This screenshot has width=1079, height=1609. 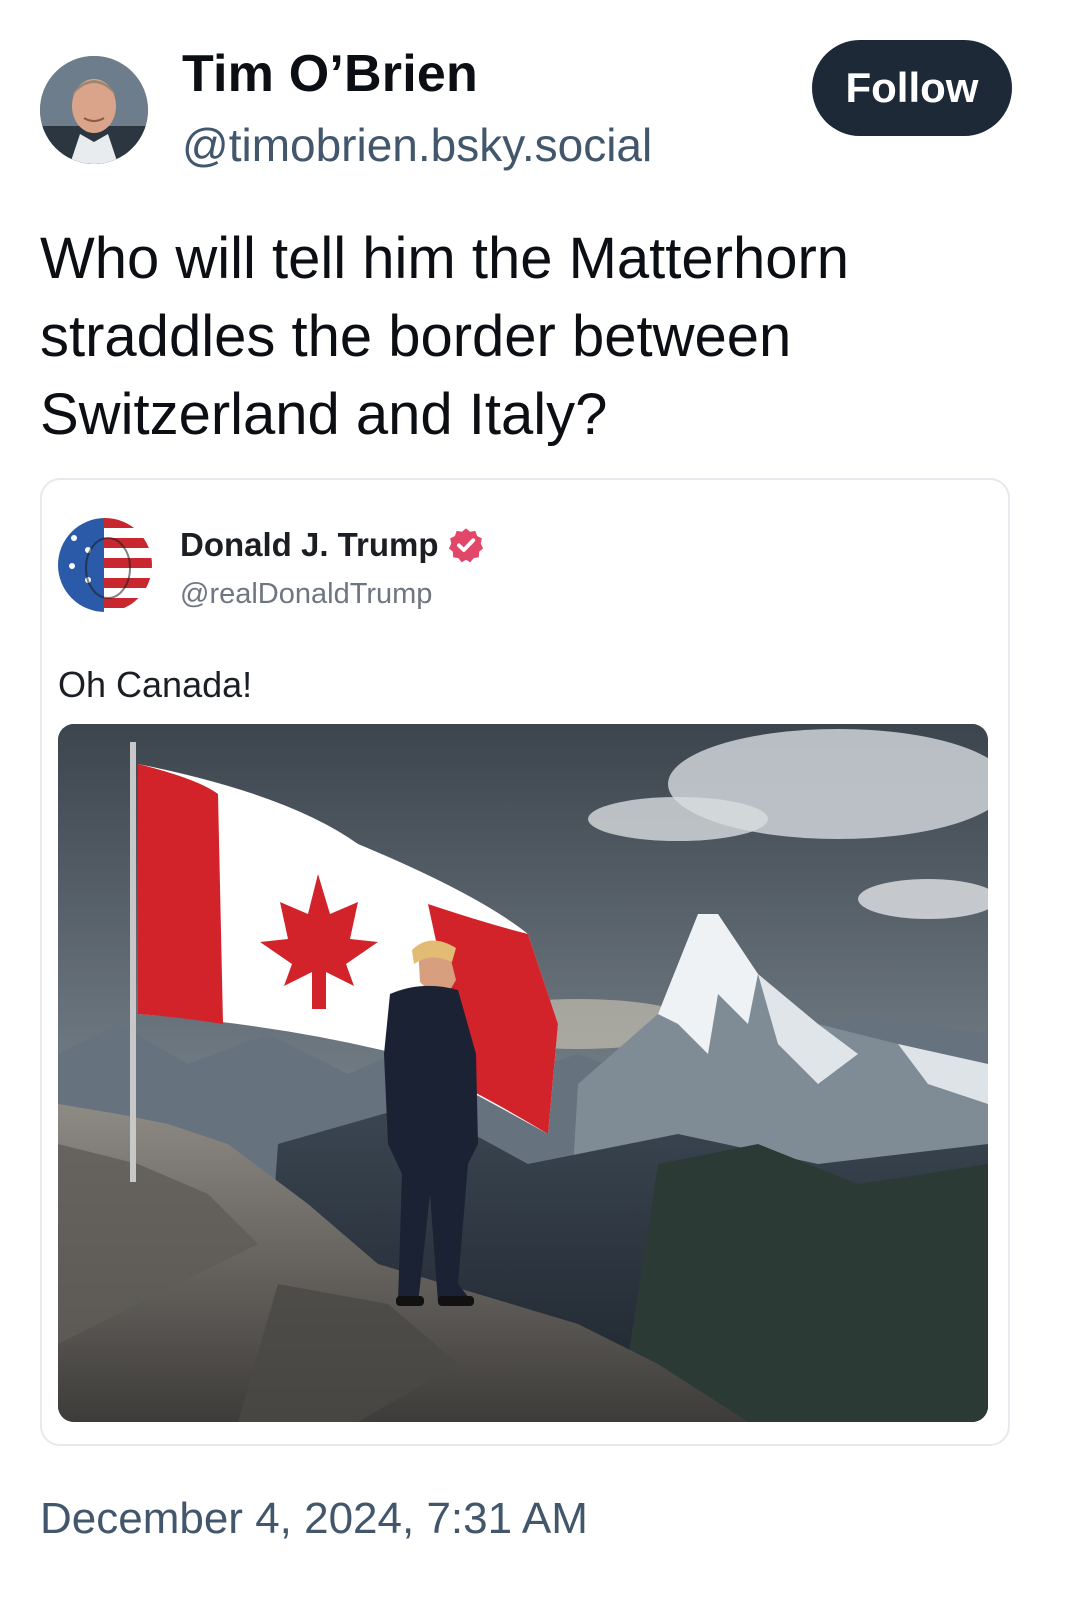 I want to click on quoted-post-text: Oh Canada!, so click(x=155, y=684).